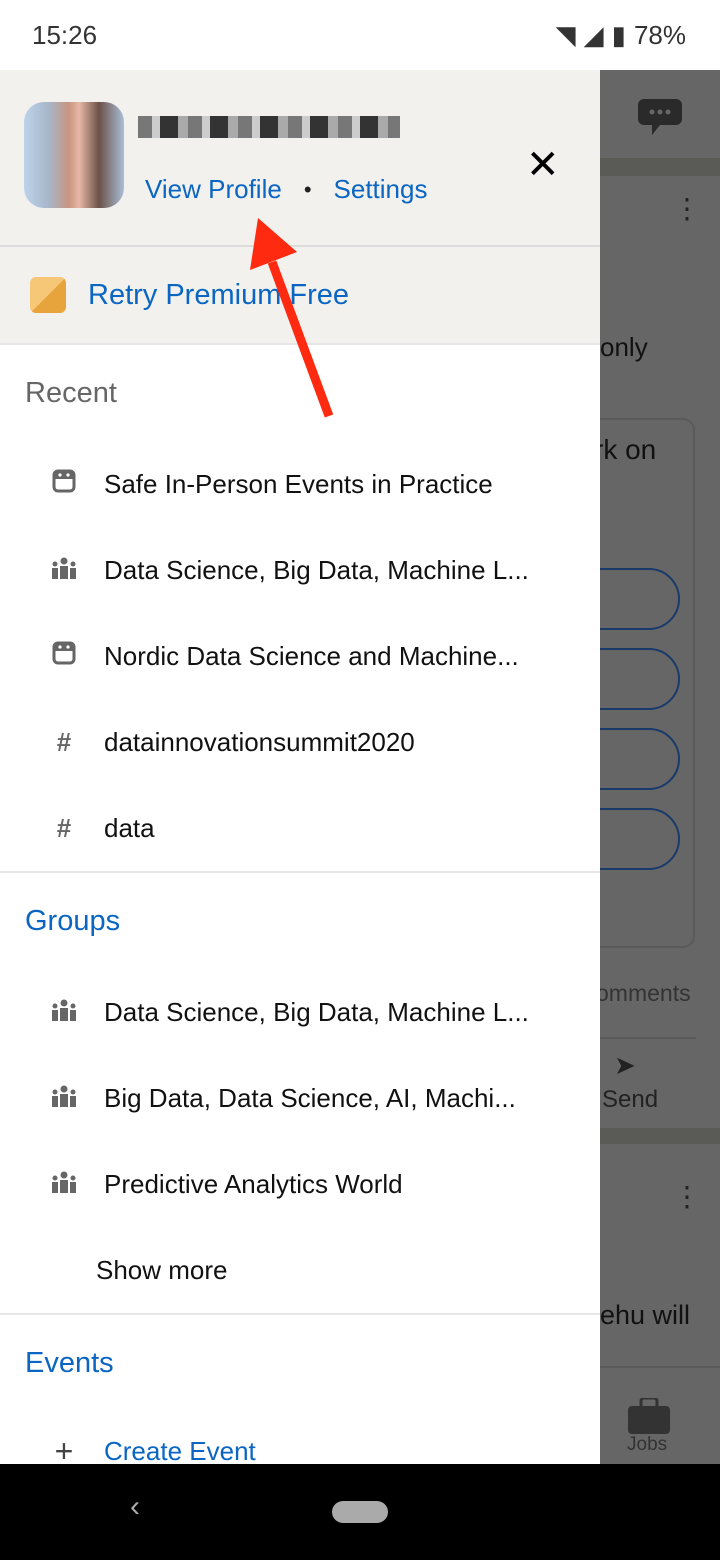 The image size is (720, 1560). I want to click on system-nav-bar: ‹, so click(360, 1512).